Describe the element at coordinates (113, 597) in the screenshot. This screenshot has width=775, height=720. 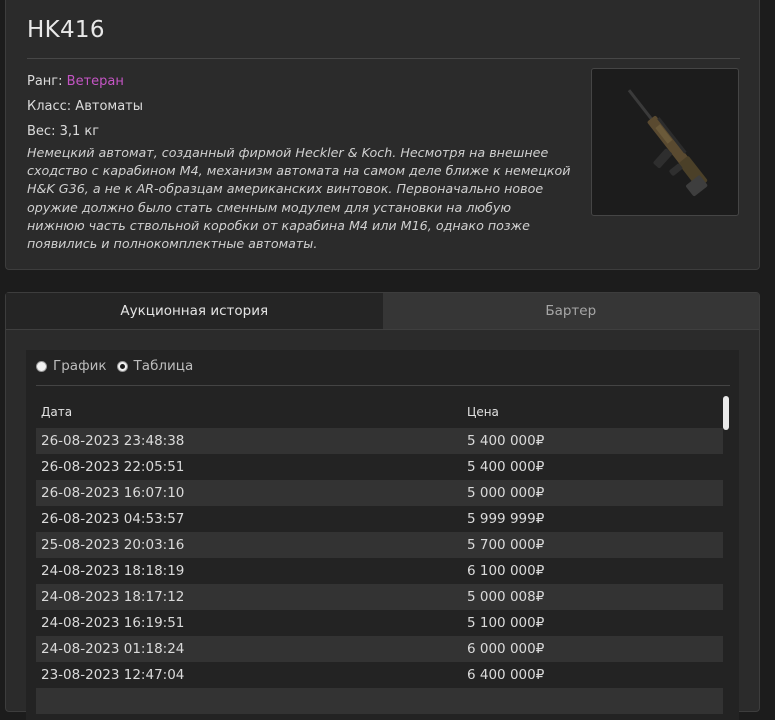
I see `row-date: 24-08-2023 18:17:12` at that location.